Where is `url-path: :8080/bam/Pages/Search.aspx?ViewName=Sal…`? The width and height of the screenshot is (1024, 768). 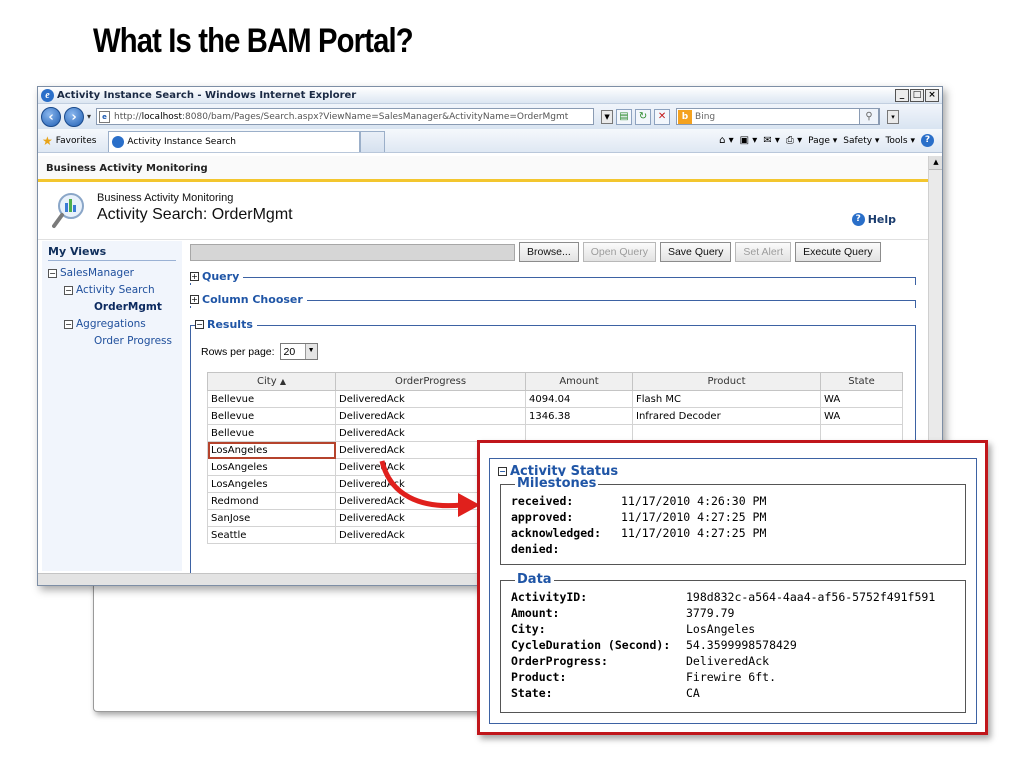 url-path: :8080/bam/Pages/Search.aspx?ViewName=Sal… is located at coordinates (375, 116).